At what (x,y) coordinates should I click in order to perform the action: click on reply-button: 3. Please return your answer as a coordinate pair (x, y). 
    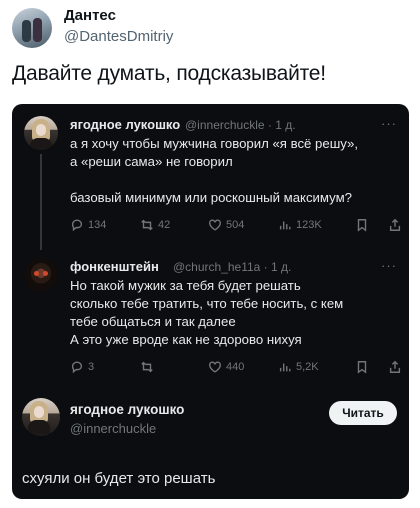
    Looking at the image, I should click on (82, 367).